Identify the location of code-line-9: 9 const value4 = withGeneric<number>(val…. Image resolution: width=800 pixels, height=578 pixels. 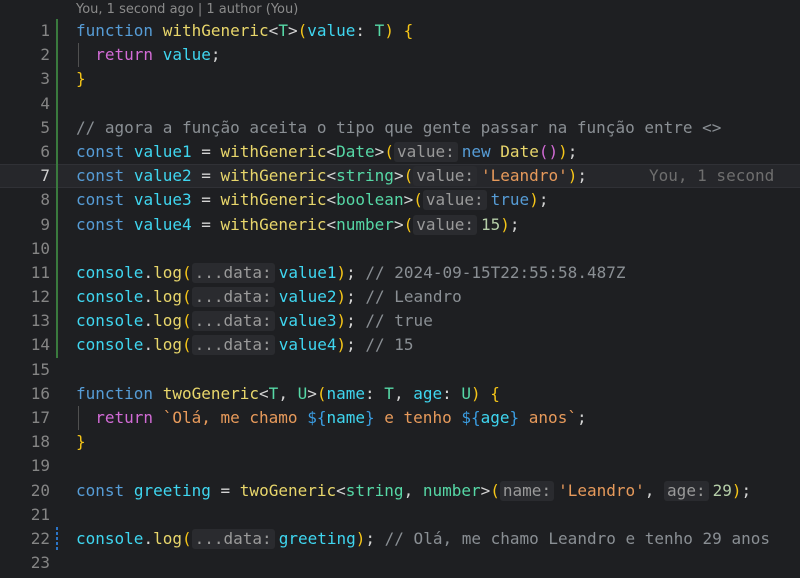
(400, 224).